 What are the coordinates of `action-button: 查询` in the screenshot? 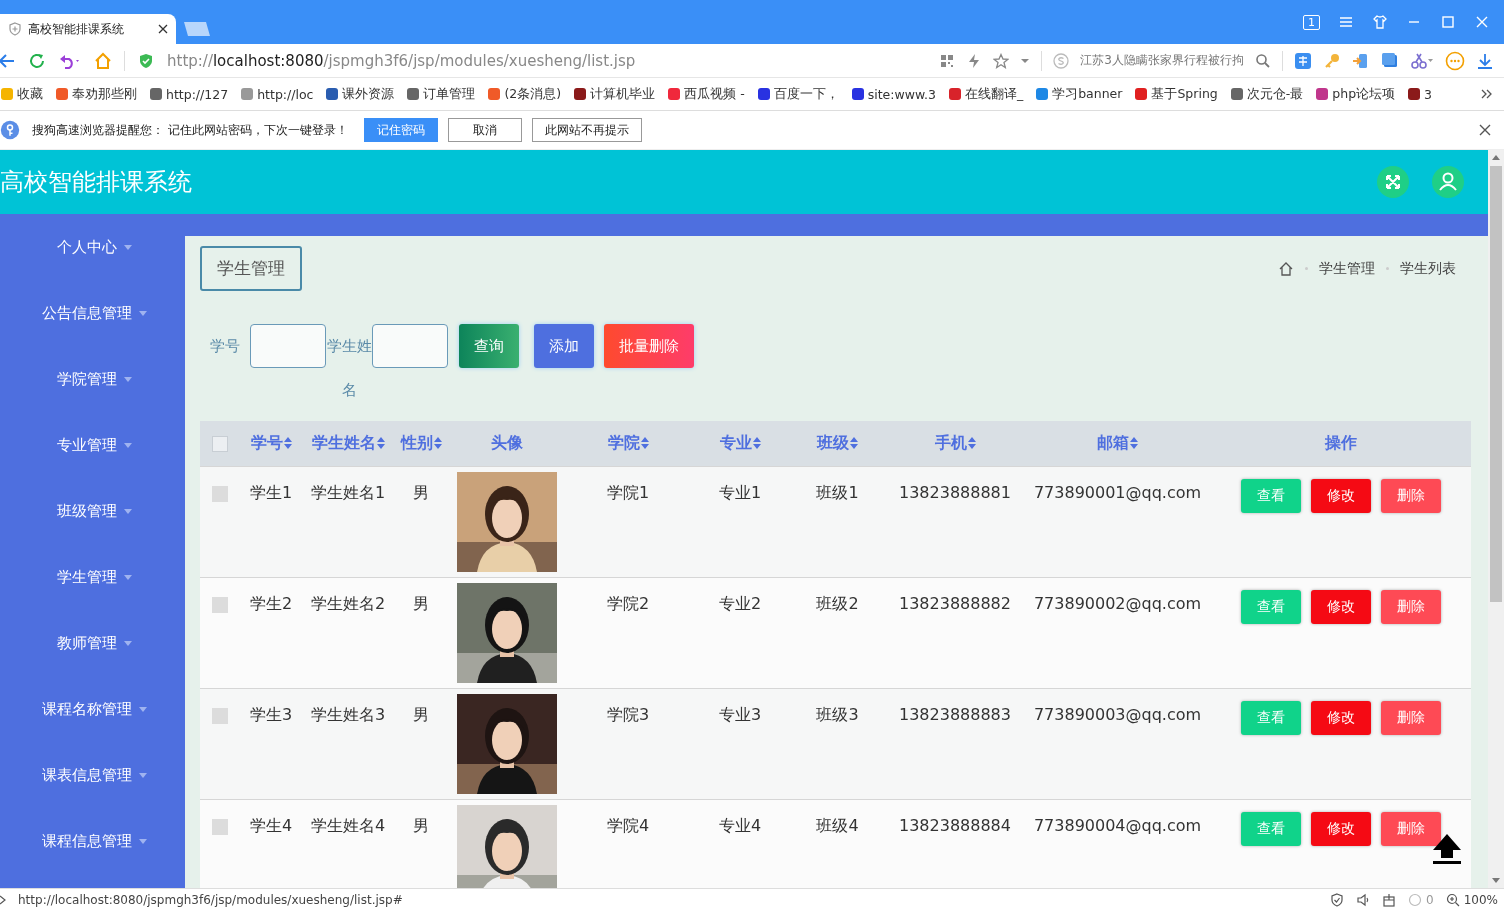 It's located at (489, 346).